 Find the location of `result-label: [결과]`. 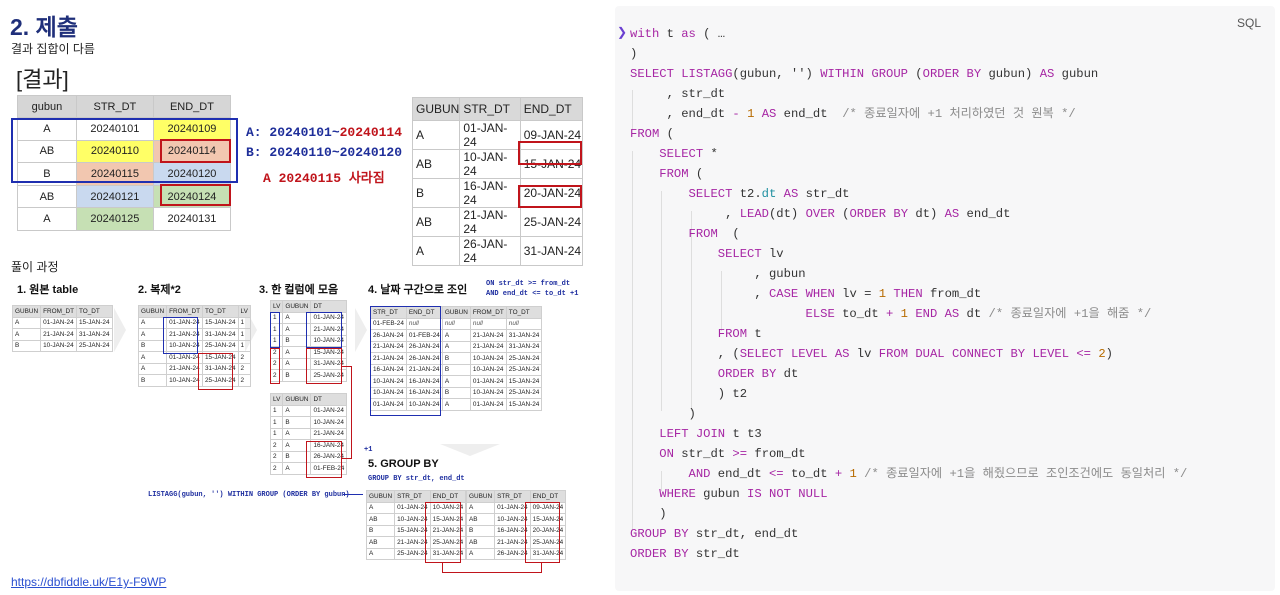

result-label: [결과] is located at coordinates (42, 79).